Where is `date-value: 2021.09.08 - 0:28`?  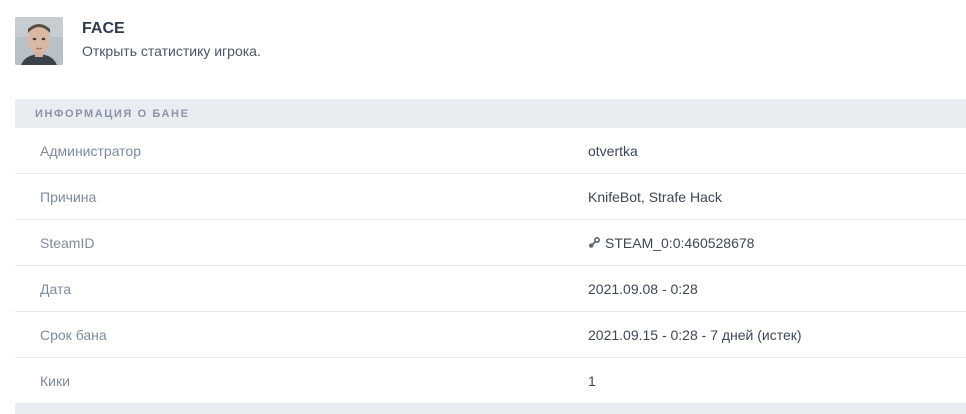 date-value: 2021.09.08 - 0:28 is located at coordinates (643, 288).